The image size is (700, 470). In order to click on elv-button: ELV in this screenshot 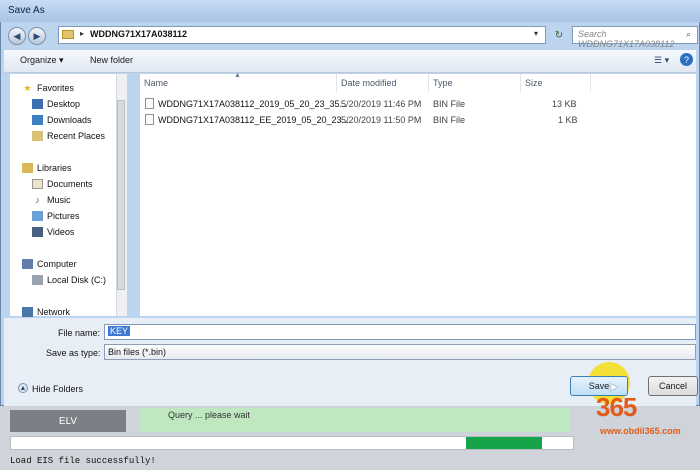, I will do `click(68, 421)`.